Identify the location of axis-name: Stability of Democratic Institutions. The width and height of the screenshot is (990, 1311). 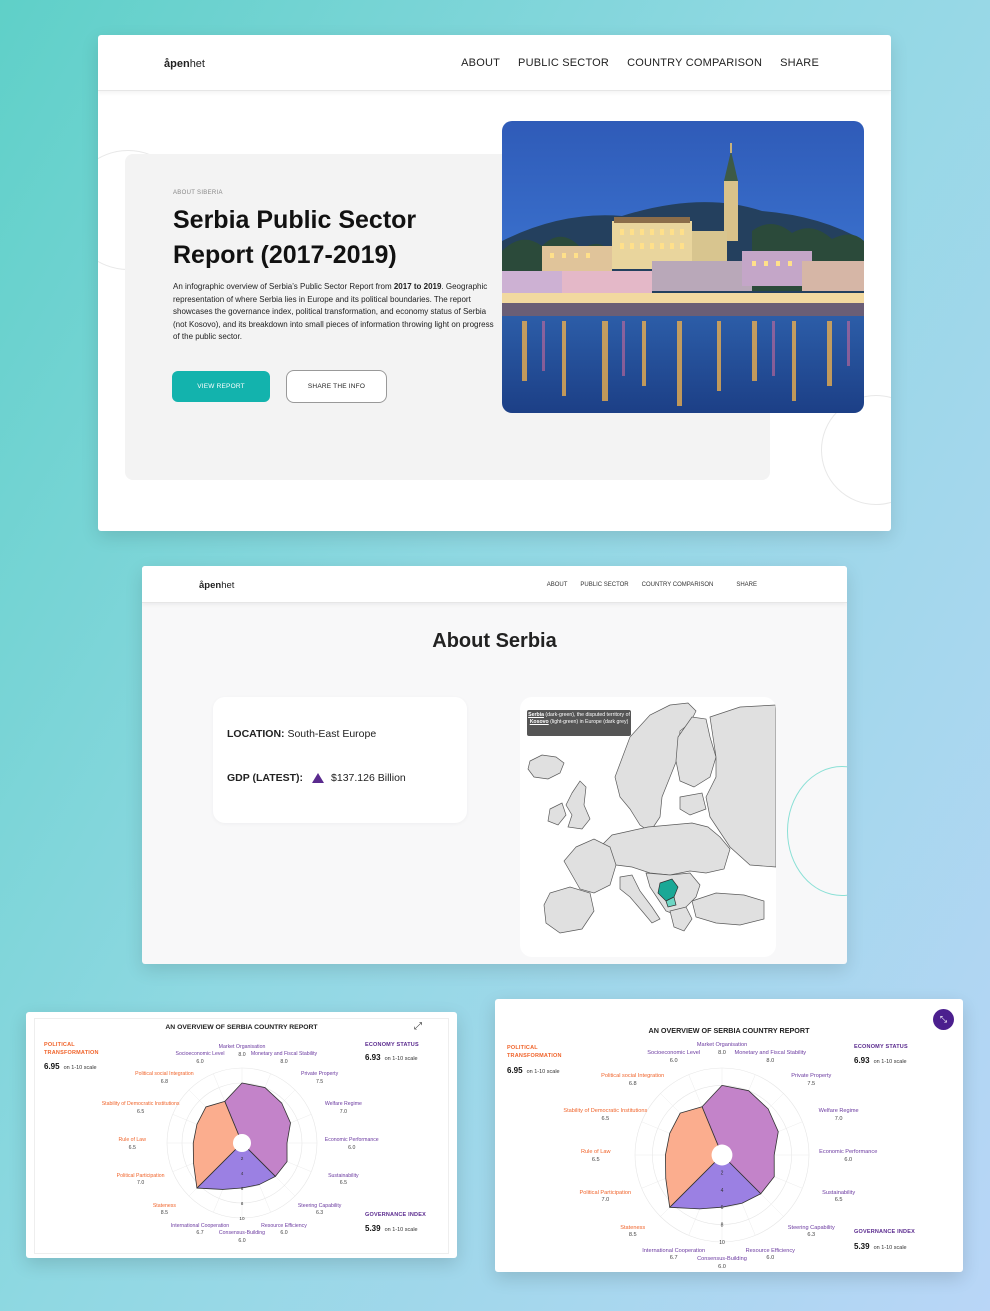
(140, 1104).